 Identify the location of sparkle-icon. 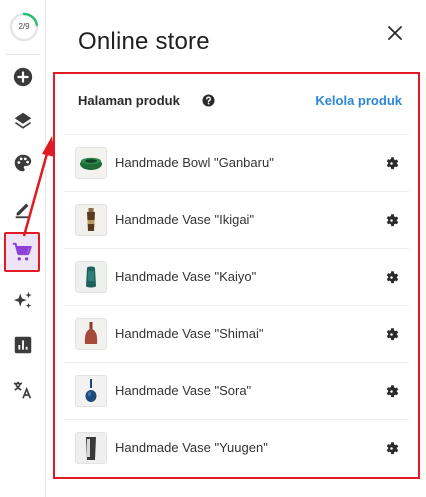
(22, 300).